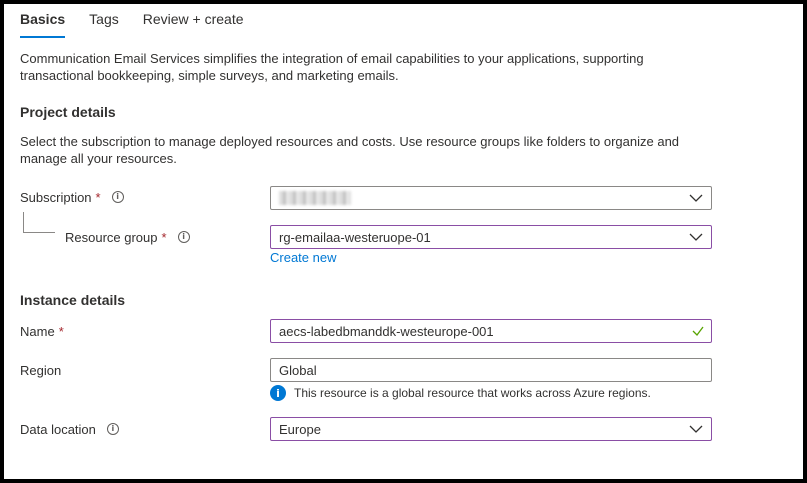 The image size is (807, 483). Describe the element at coordinates (111, 237) in the screenshot. I see `resource-group-label-text: Resource group` at that location.